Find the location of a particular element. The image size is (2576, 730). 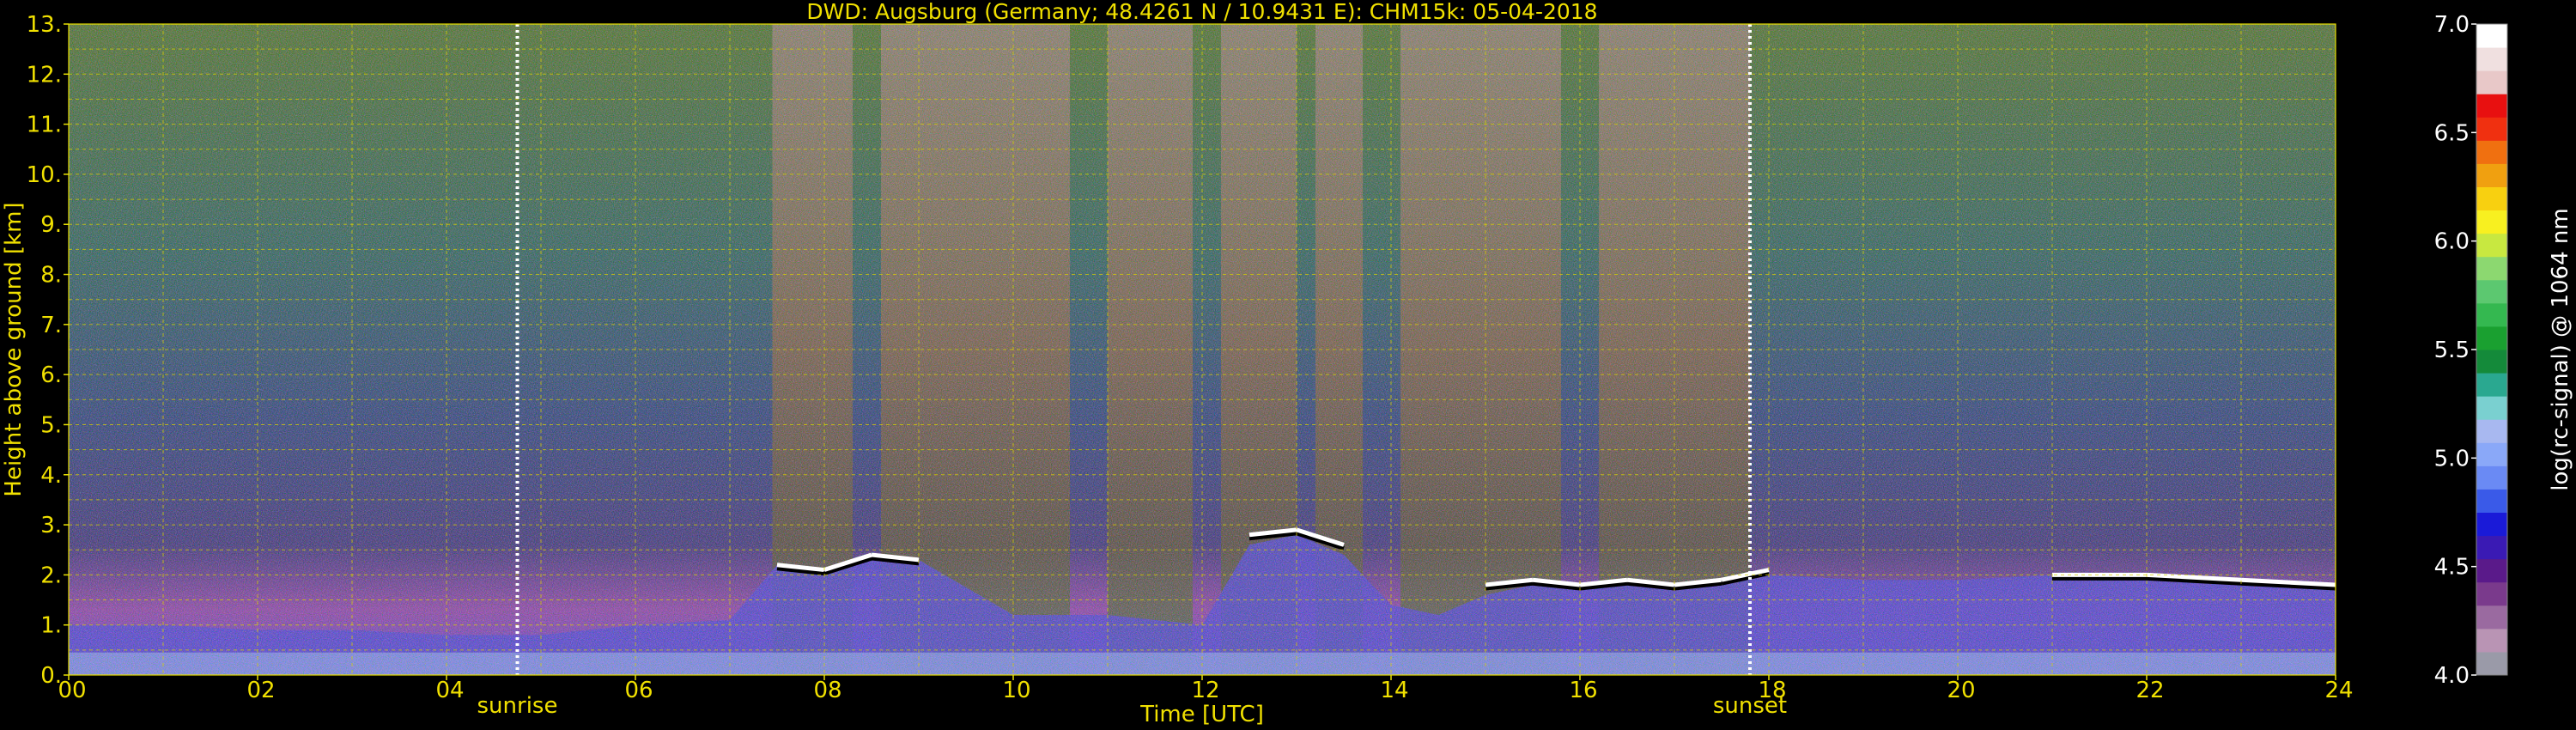

x-tick-label: 06 is located at coordinates (638, 690).